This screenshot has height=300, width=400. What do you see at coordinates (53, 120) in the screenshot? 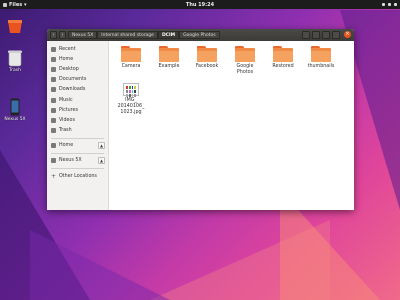
I see `video-icon` at bounding box center [53, 120].